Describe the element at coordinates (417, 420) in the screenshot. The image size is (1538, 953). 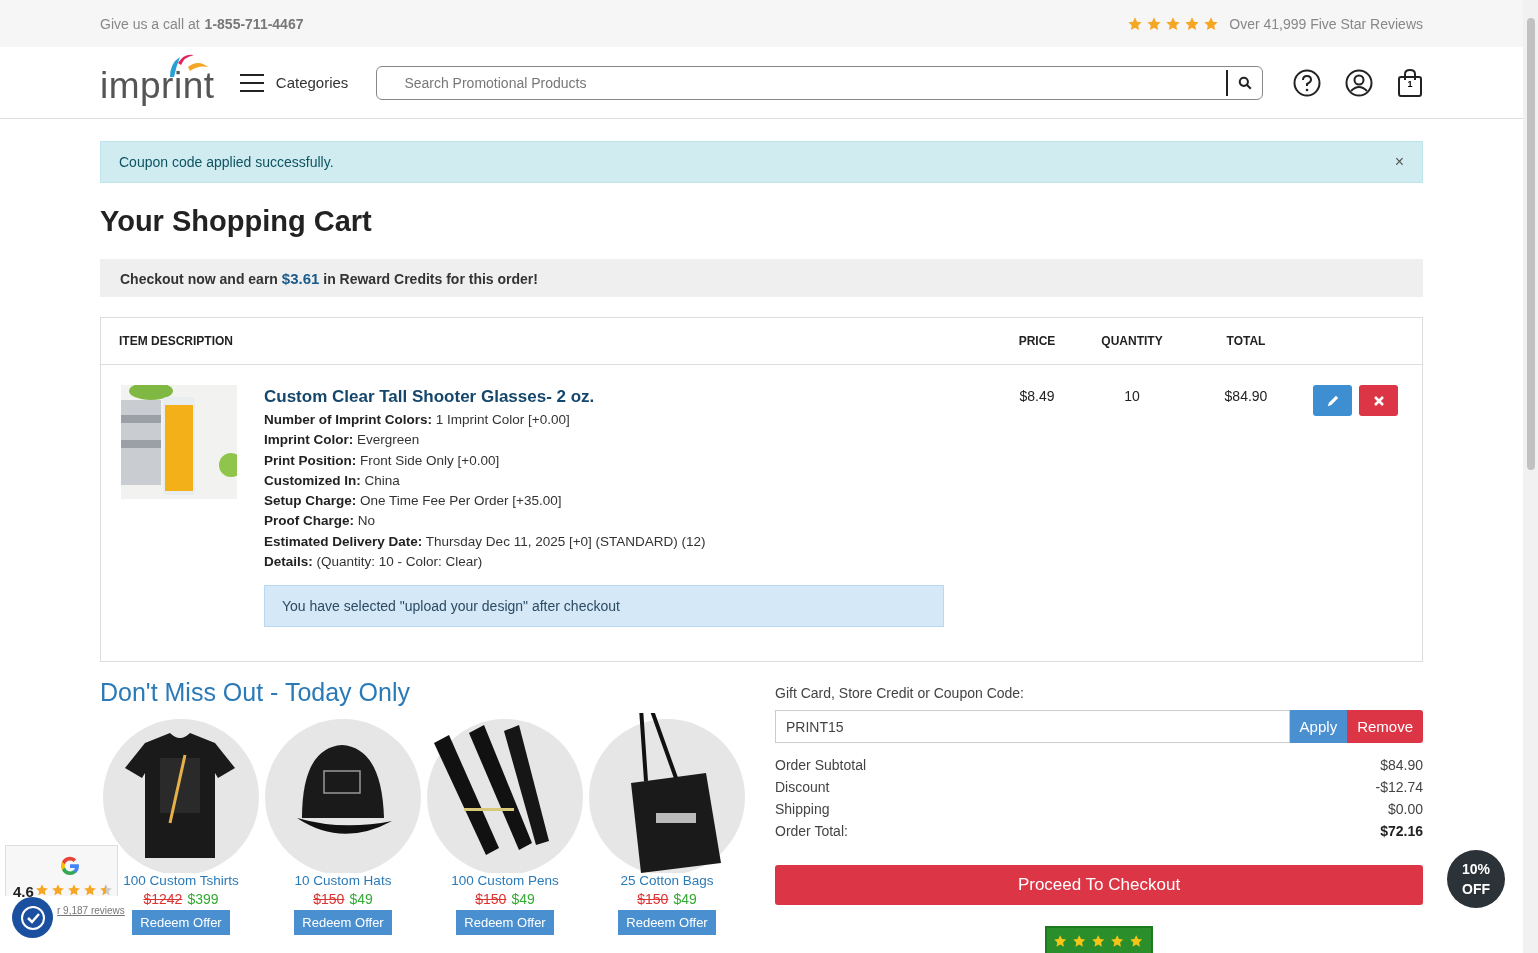
I see `product-detail: Number of Imprint Colors: 1 Imprint Color [+0.00]` at that location.